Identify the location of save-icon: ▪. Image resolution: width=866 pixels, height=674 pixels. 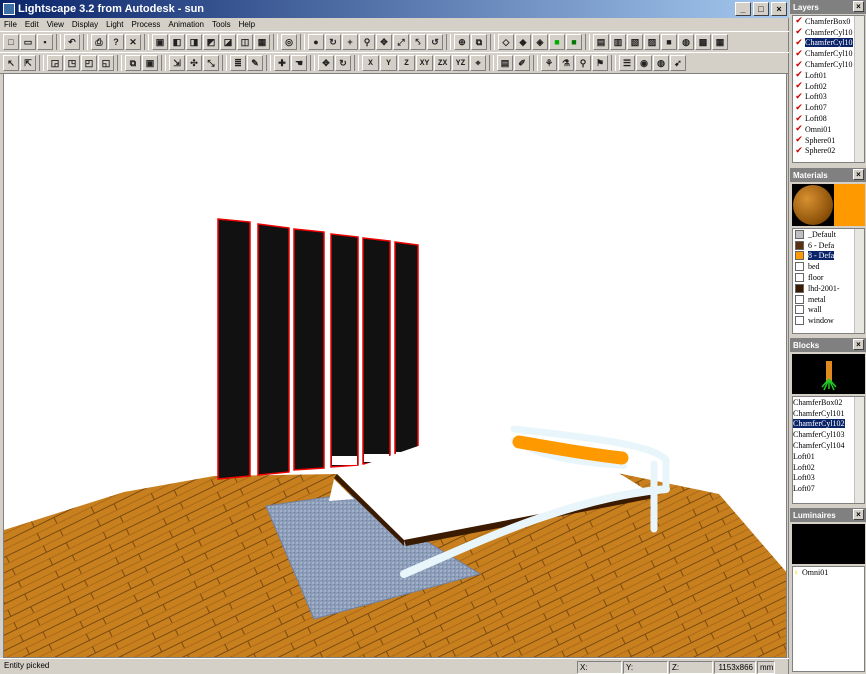
(45, 42).